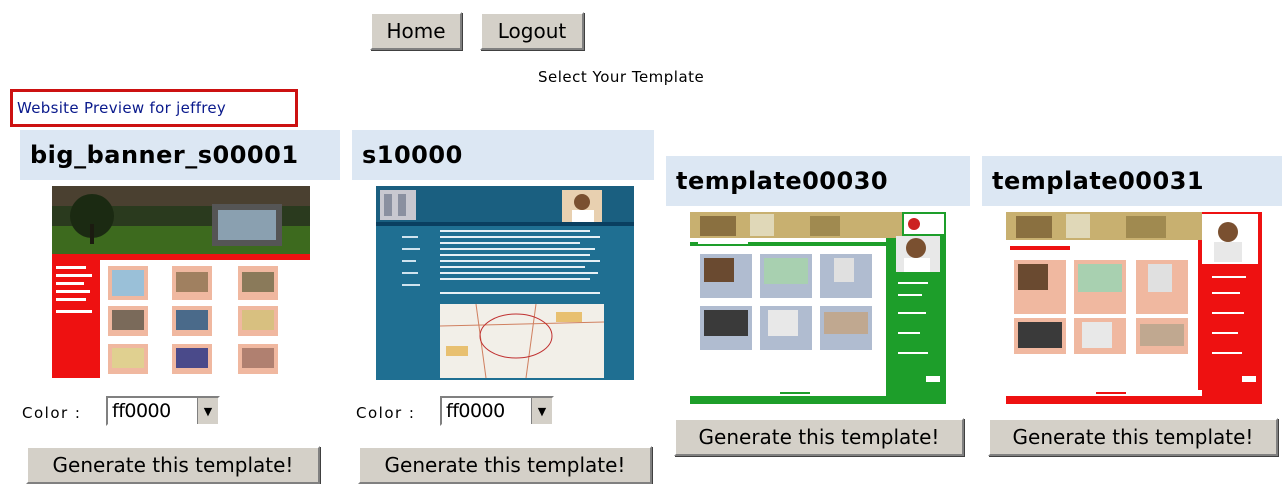 This screenshot has height=484, width=1283. What do you see at coordinates (503, 155) in the screenshot?
I see `template-name-s10000: s10000` at bounding box center [503, 155].